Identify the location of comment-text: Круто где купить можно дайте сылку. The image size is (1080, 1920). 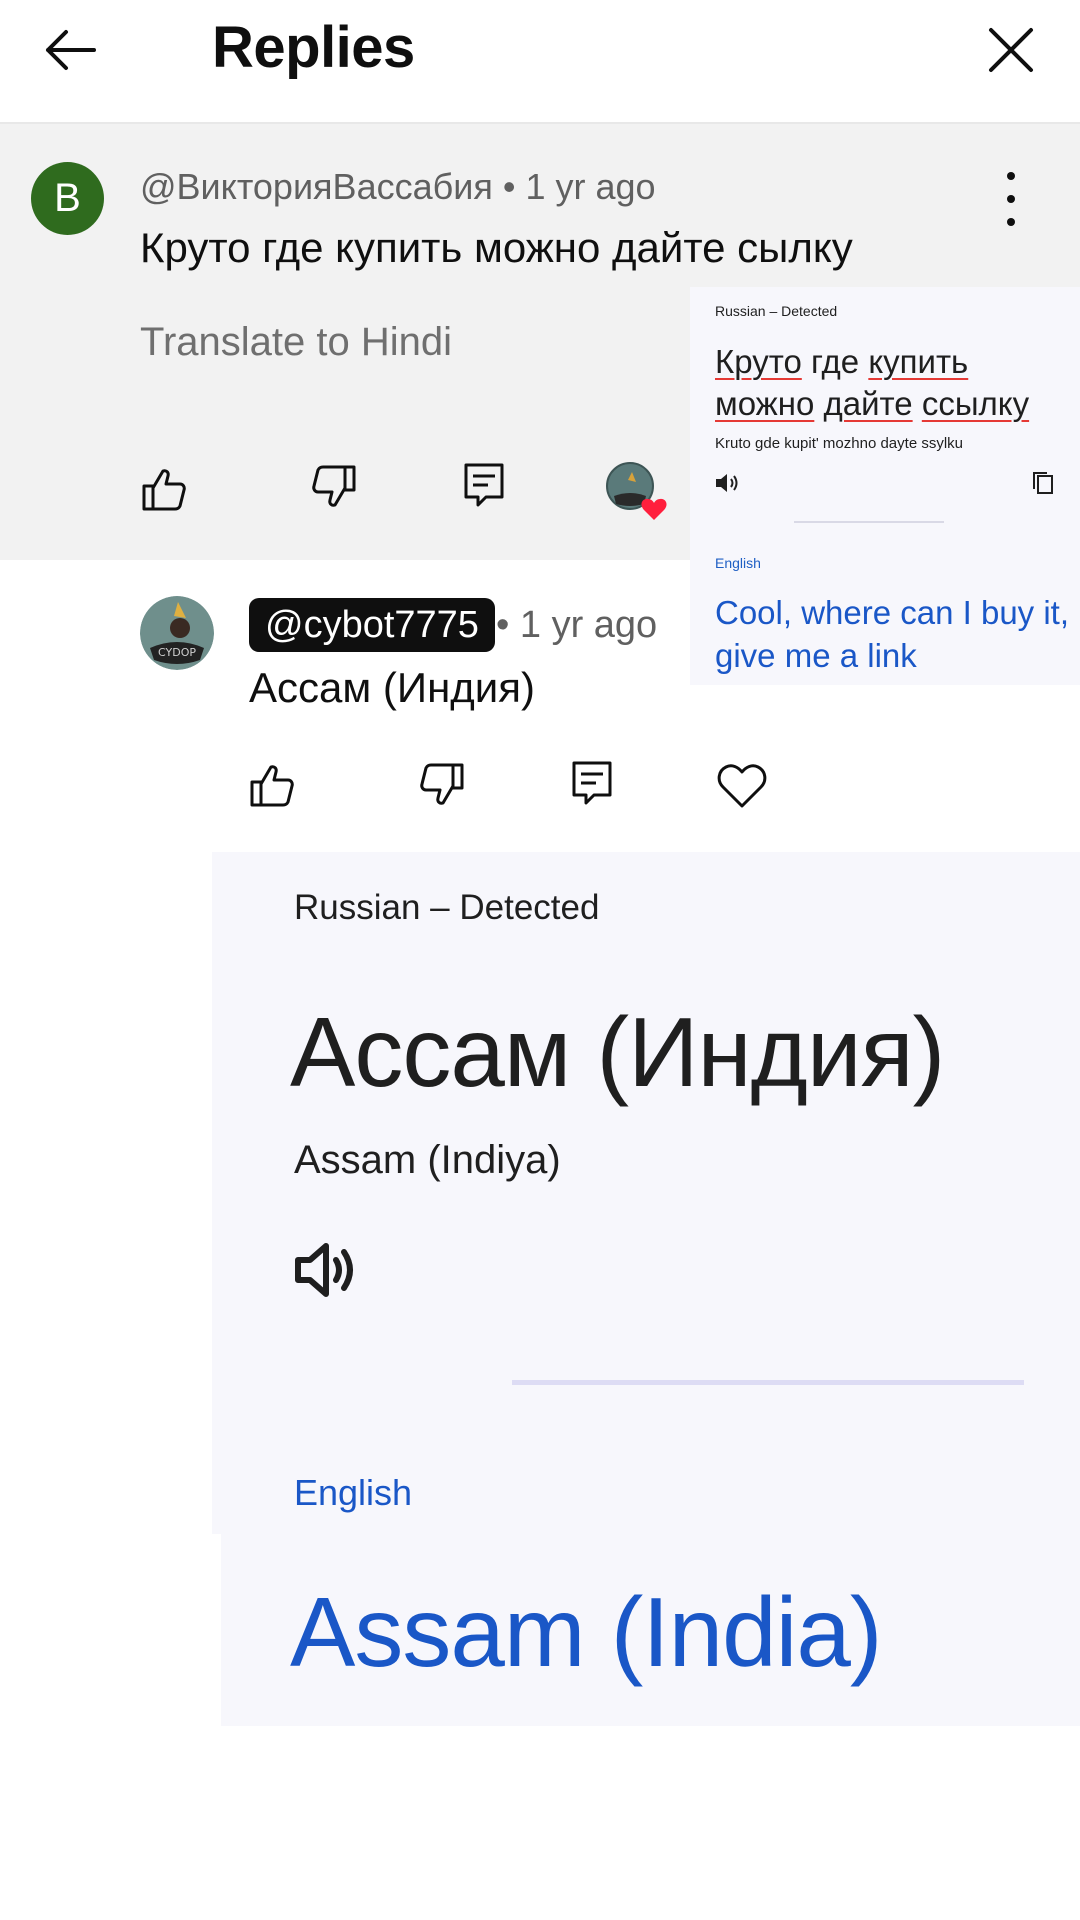
(496, 247).